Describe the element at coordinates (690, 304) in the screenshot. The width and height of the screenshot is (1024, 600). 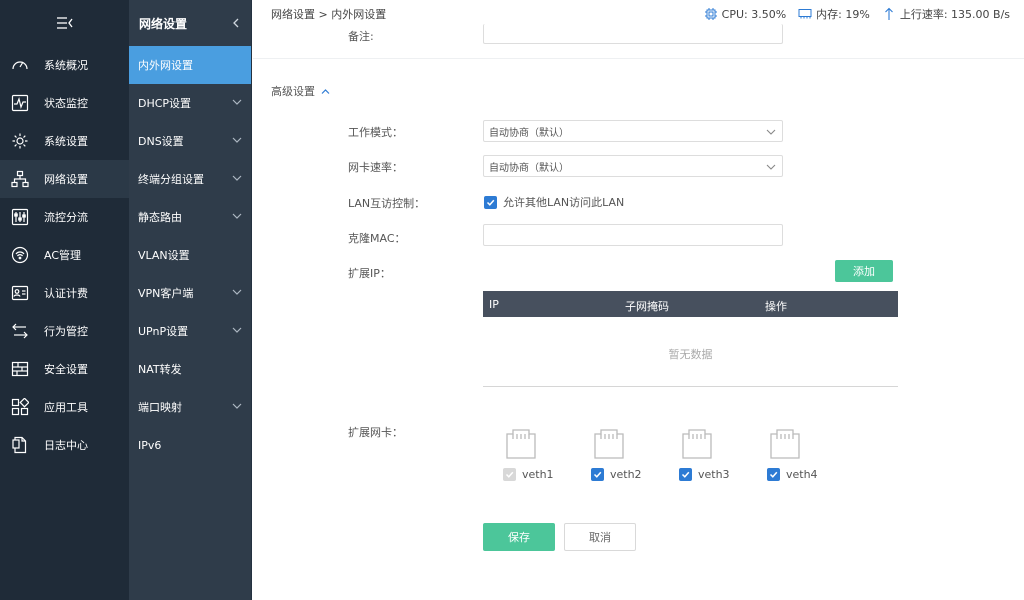
I see `table-header: IP 子网掩码 操作` at that location.